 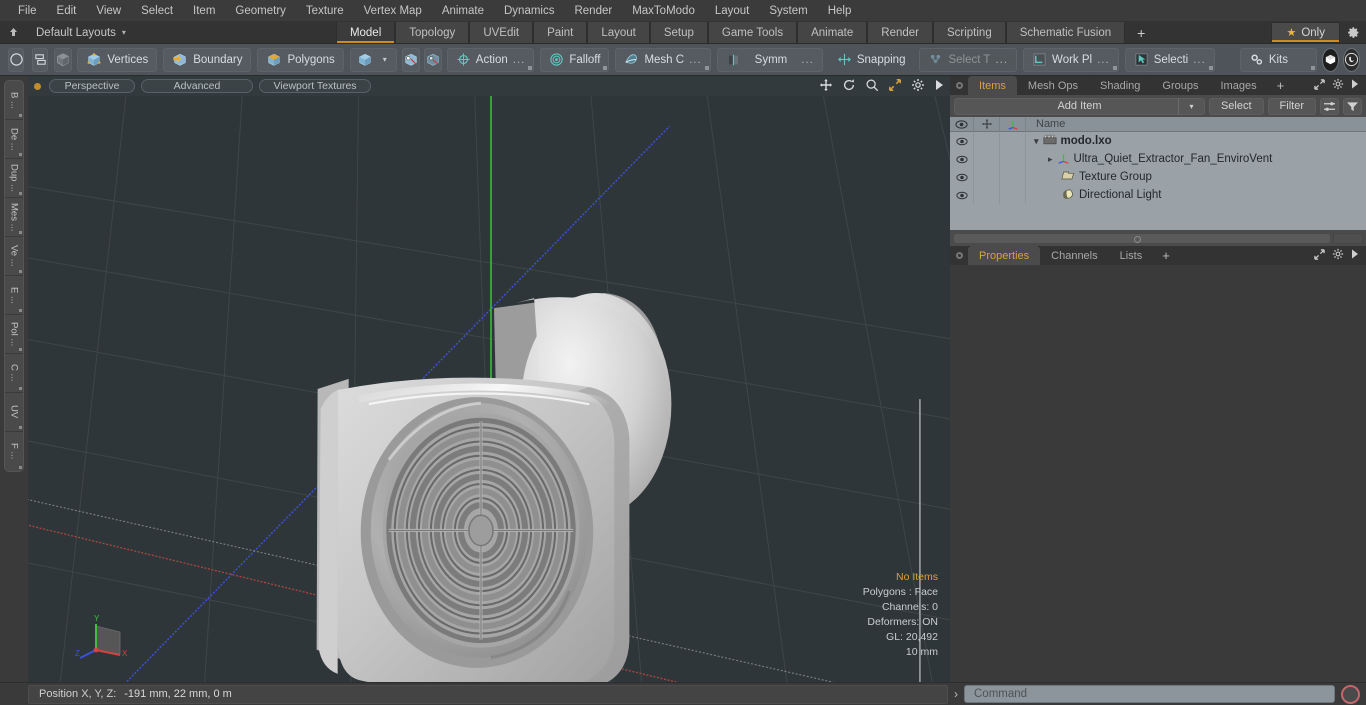 What do you see at coordinates (1352, 106) in the screenshot?
I see `funnel-icon` at bounding box center [1352, 106].